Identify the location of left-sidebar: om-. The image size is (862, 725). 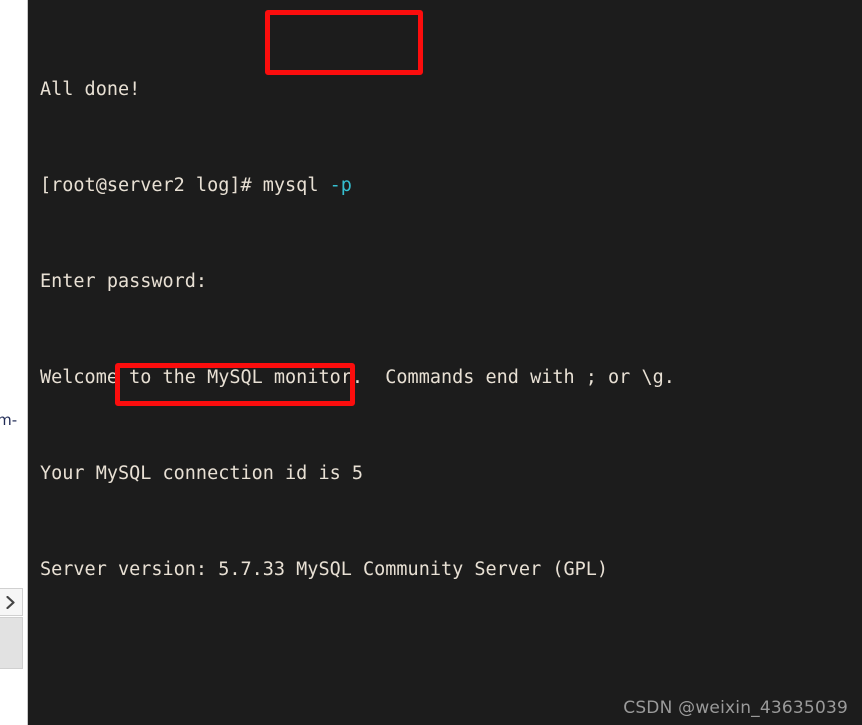
(14, 362).